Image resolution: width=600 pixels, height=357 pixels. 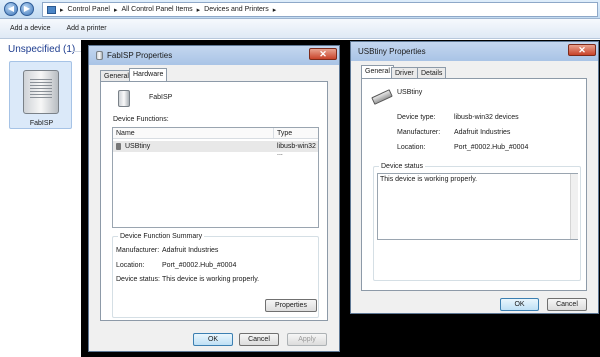 What do you see at coordinates (236, 9) in the screenshot?
I see `breadcrumb-item: Devices and Printers` at bounding box center [236, 9].